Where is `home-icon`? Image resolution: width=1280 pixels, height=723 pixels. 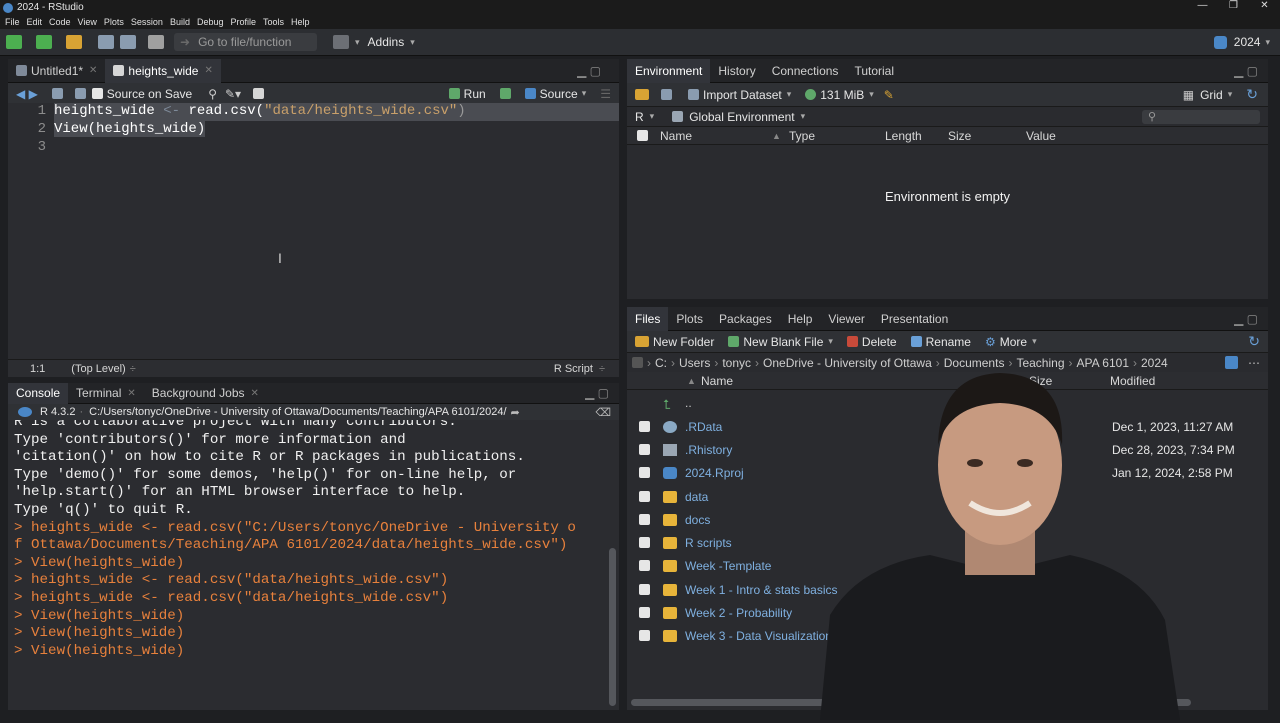
home-icon is located at coordinates (637, 362).